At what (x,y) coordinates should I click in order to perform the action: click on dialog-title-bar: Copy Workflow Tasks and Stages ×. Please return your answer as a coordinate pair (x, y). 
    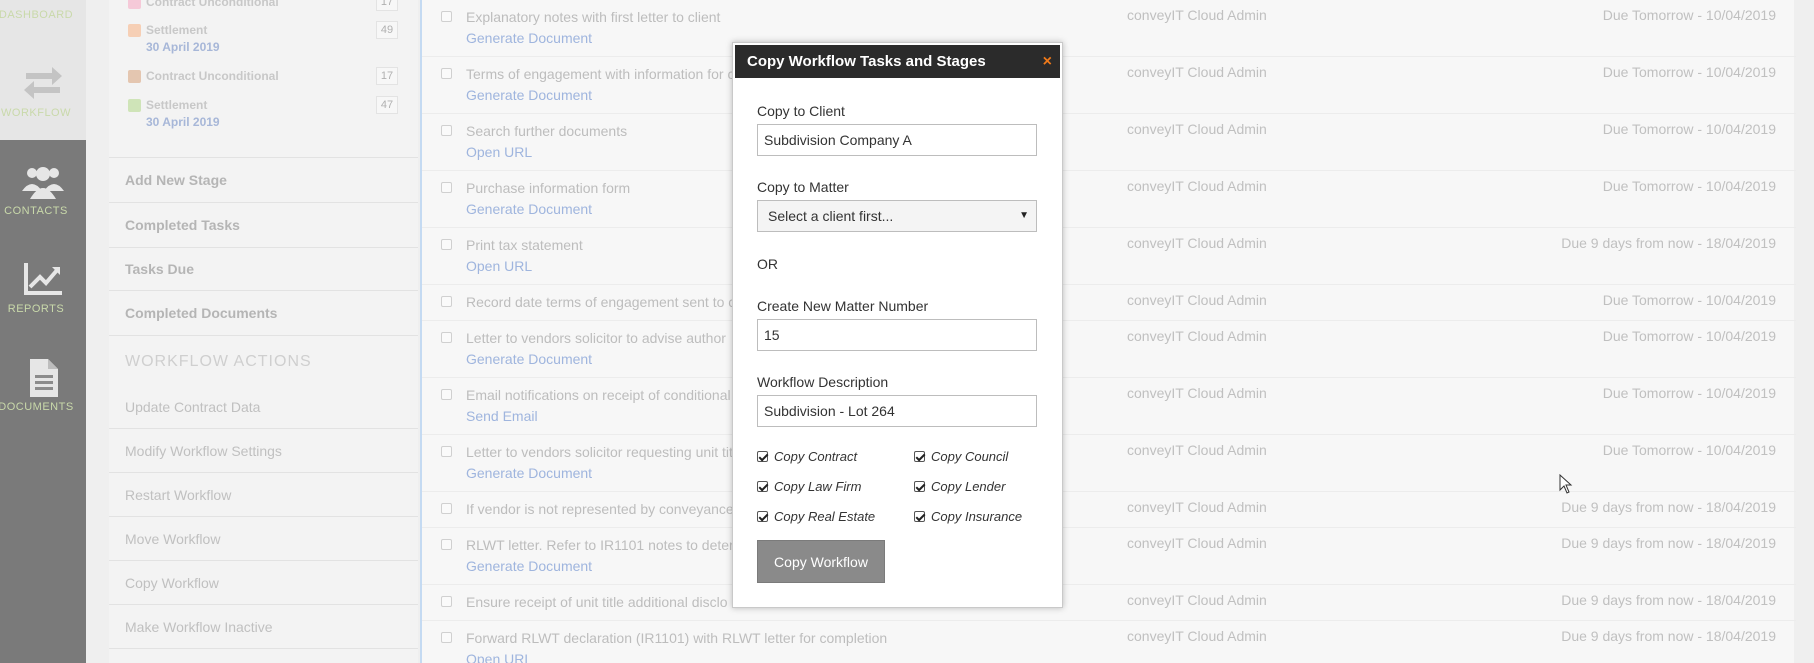
    Looking at the image, I should click on (897, 61).